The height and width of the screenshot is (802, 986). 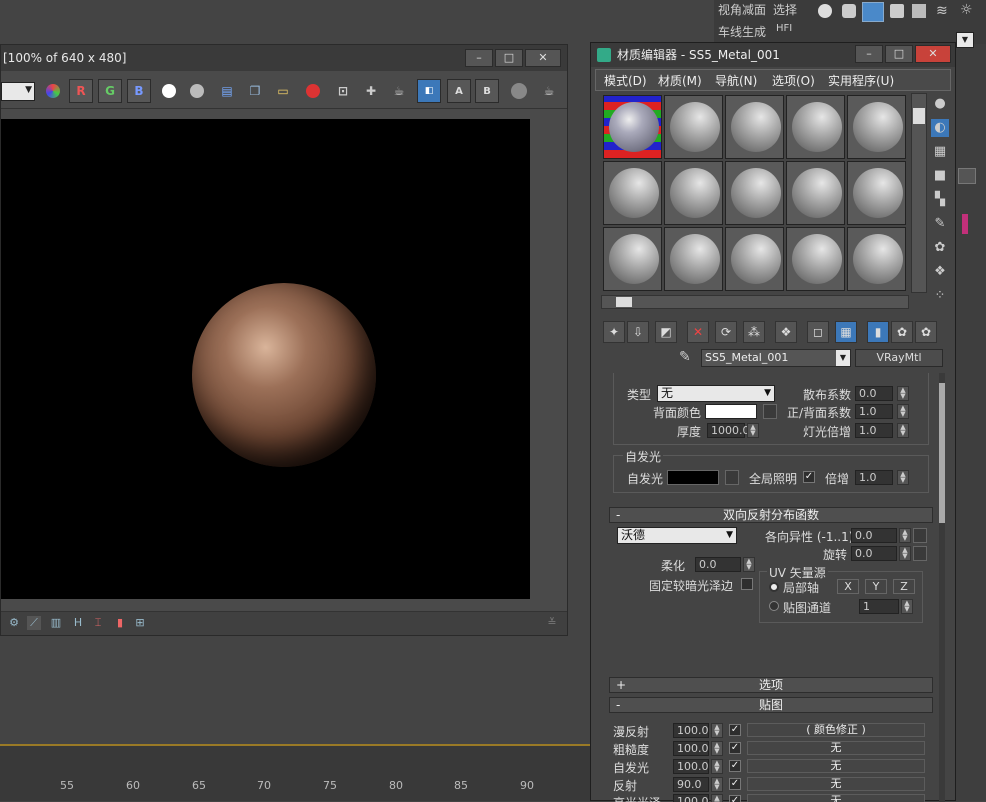 What do you see at coordinates (876, 586) in the screenshot?
I see `axis-y-button: Y` at bounding box center [876, 586].